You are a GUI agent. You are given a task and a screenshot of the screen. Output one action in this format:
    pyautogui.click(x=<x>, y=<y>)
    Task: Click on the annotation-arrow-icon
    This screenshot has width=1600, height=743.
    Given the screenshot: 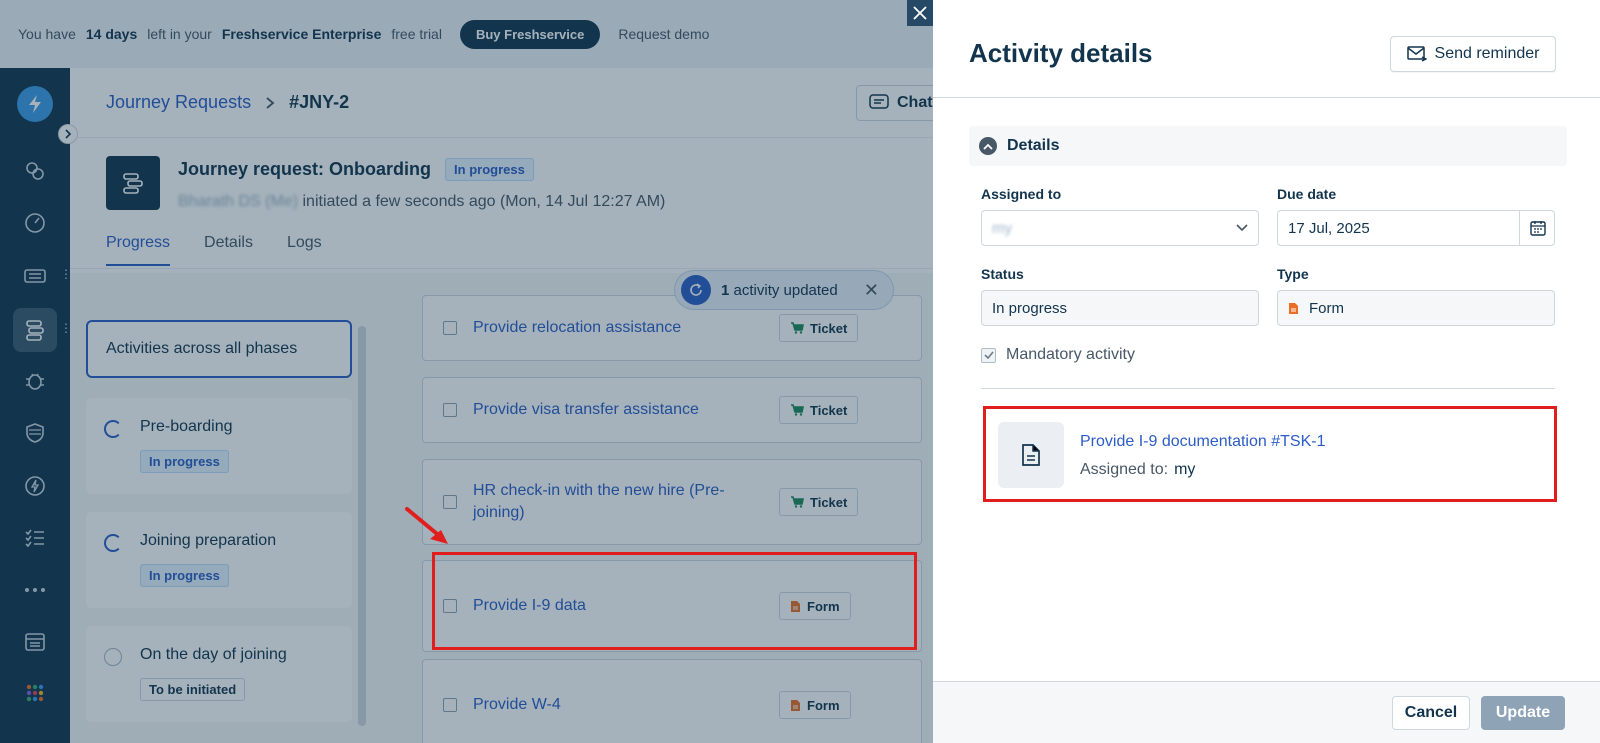 What is the action you would take?
    pyautogui.click(x=426, y=525)
    